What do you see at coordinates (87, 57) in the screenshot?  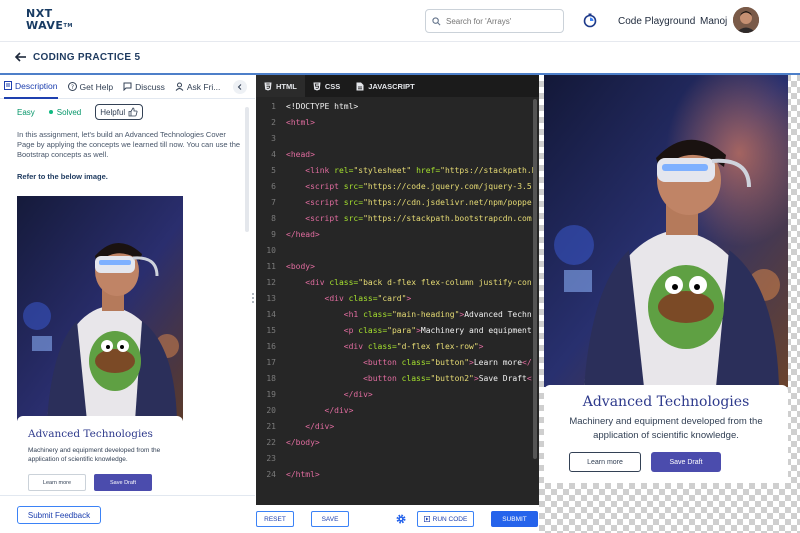 I see `page-title: CODING PRACTICE 5` at bounding box center [87, 57].